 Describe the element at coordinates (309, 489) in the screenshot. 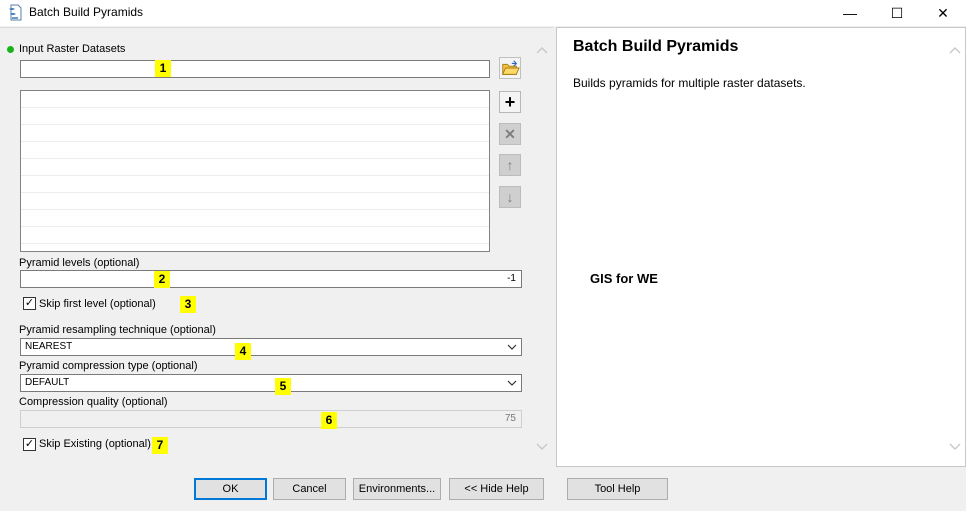

I see `cancel-button: Cancel` at that location.